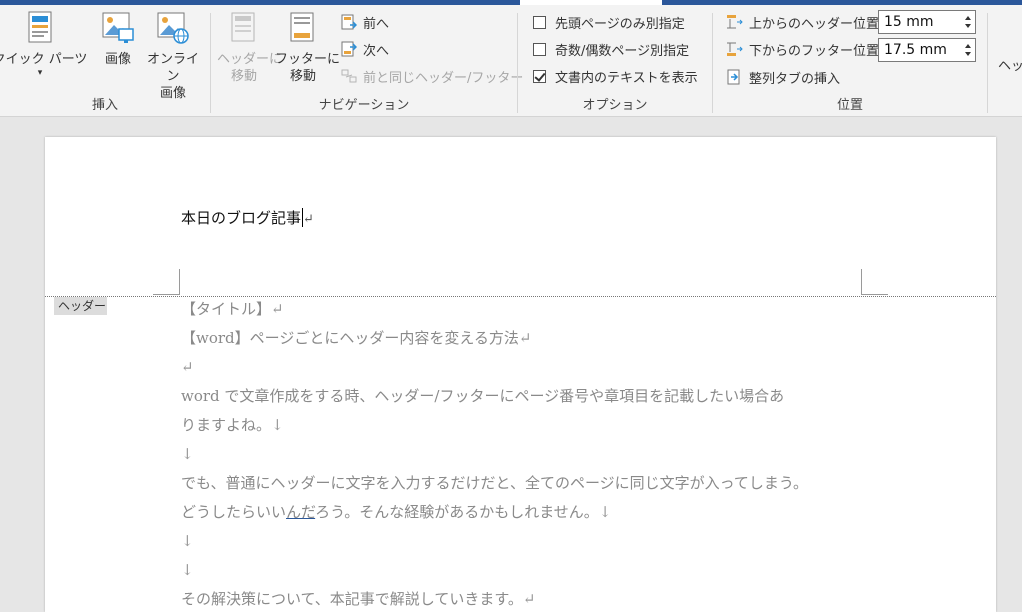 The height and width of the screenshot is (612, 1022). I want to click on close-header-footer-button: ヘッダー, so click(1010, 64).